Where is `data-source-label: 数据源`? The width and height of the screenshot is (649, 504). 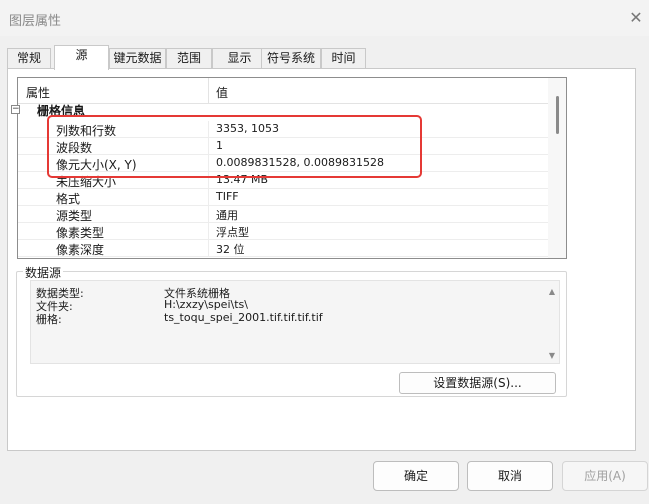
data-source-label: 数据源 is located at coordinates (43, 272).